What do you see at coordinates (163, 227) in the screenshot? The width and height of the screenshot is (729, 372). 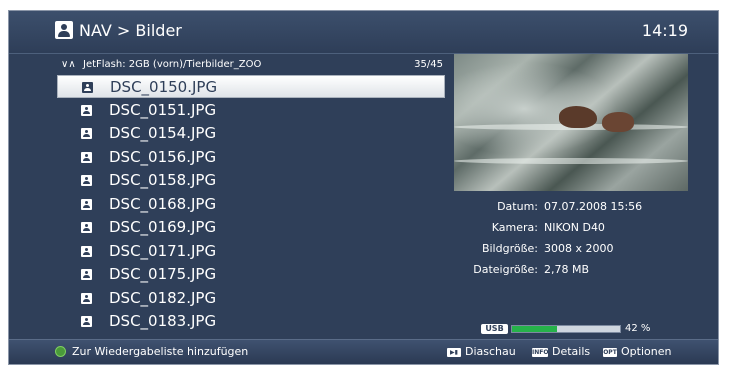 I see `file-name: DSC_0169.JPG` at bounding box center [163, 227].